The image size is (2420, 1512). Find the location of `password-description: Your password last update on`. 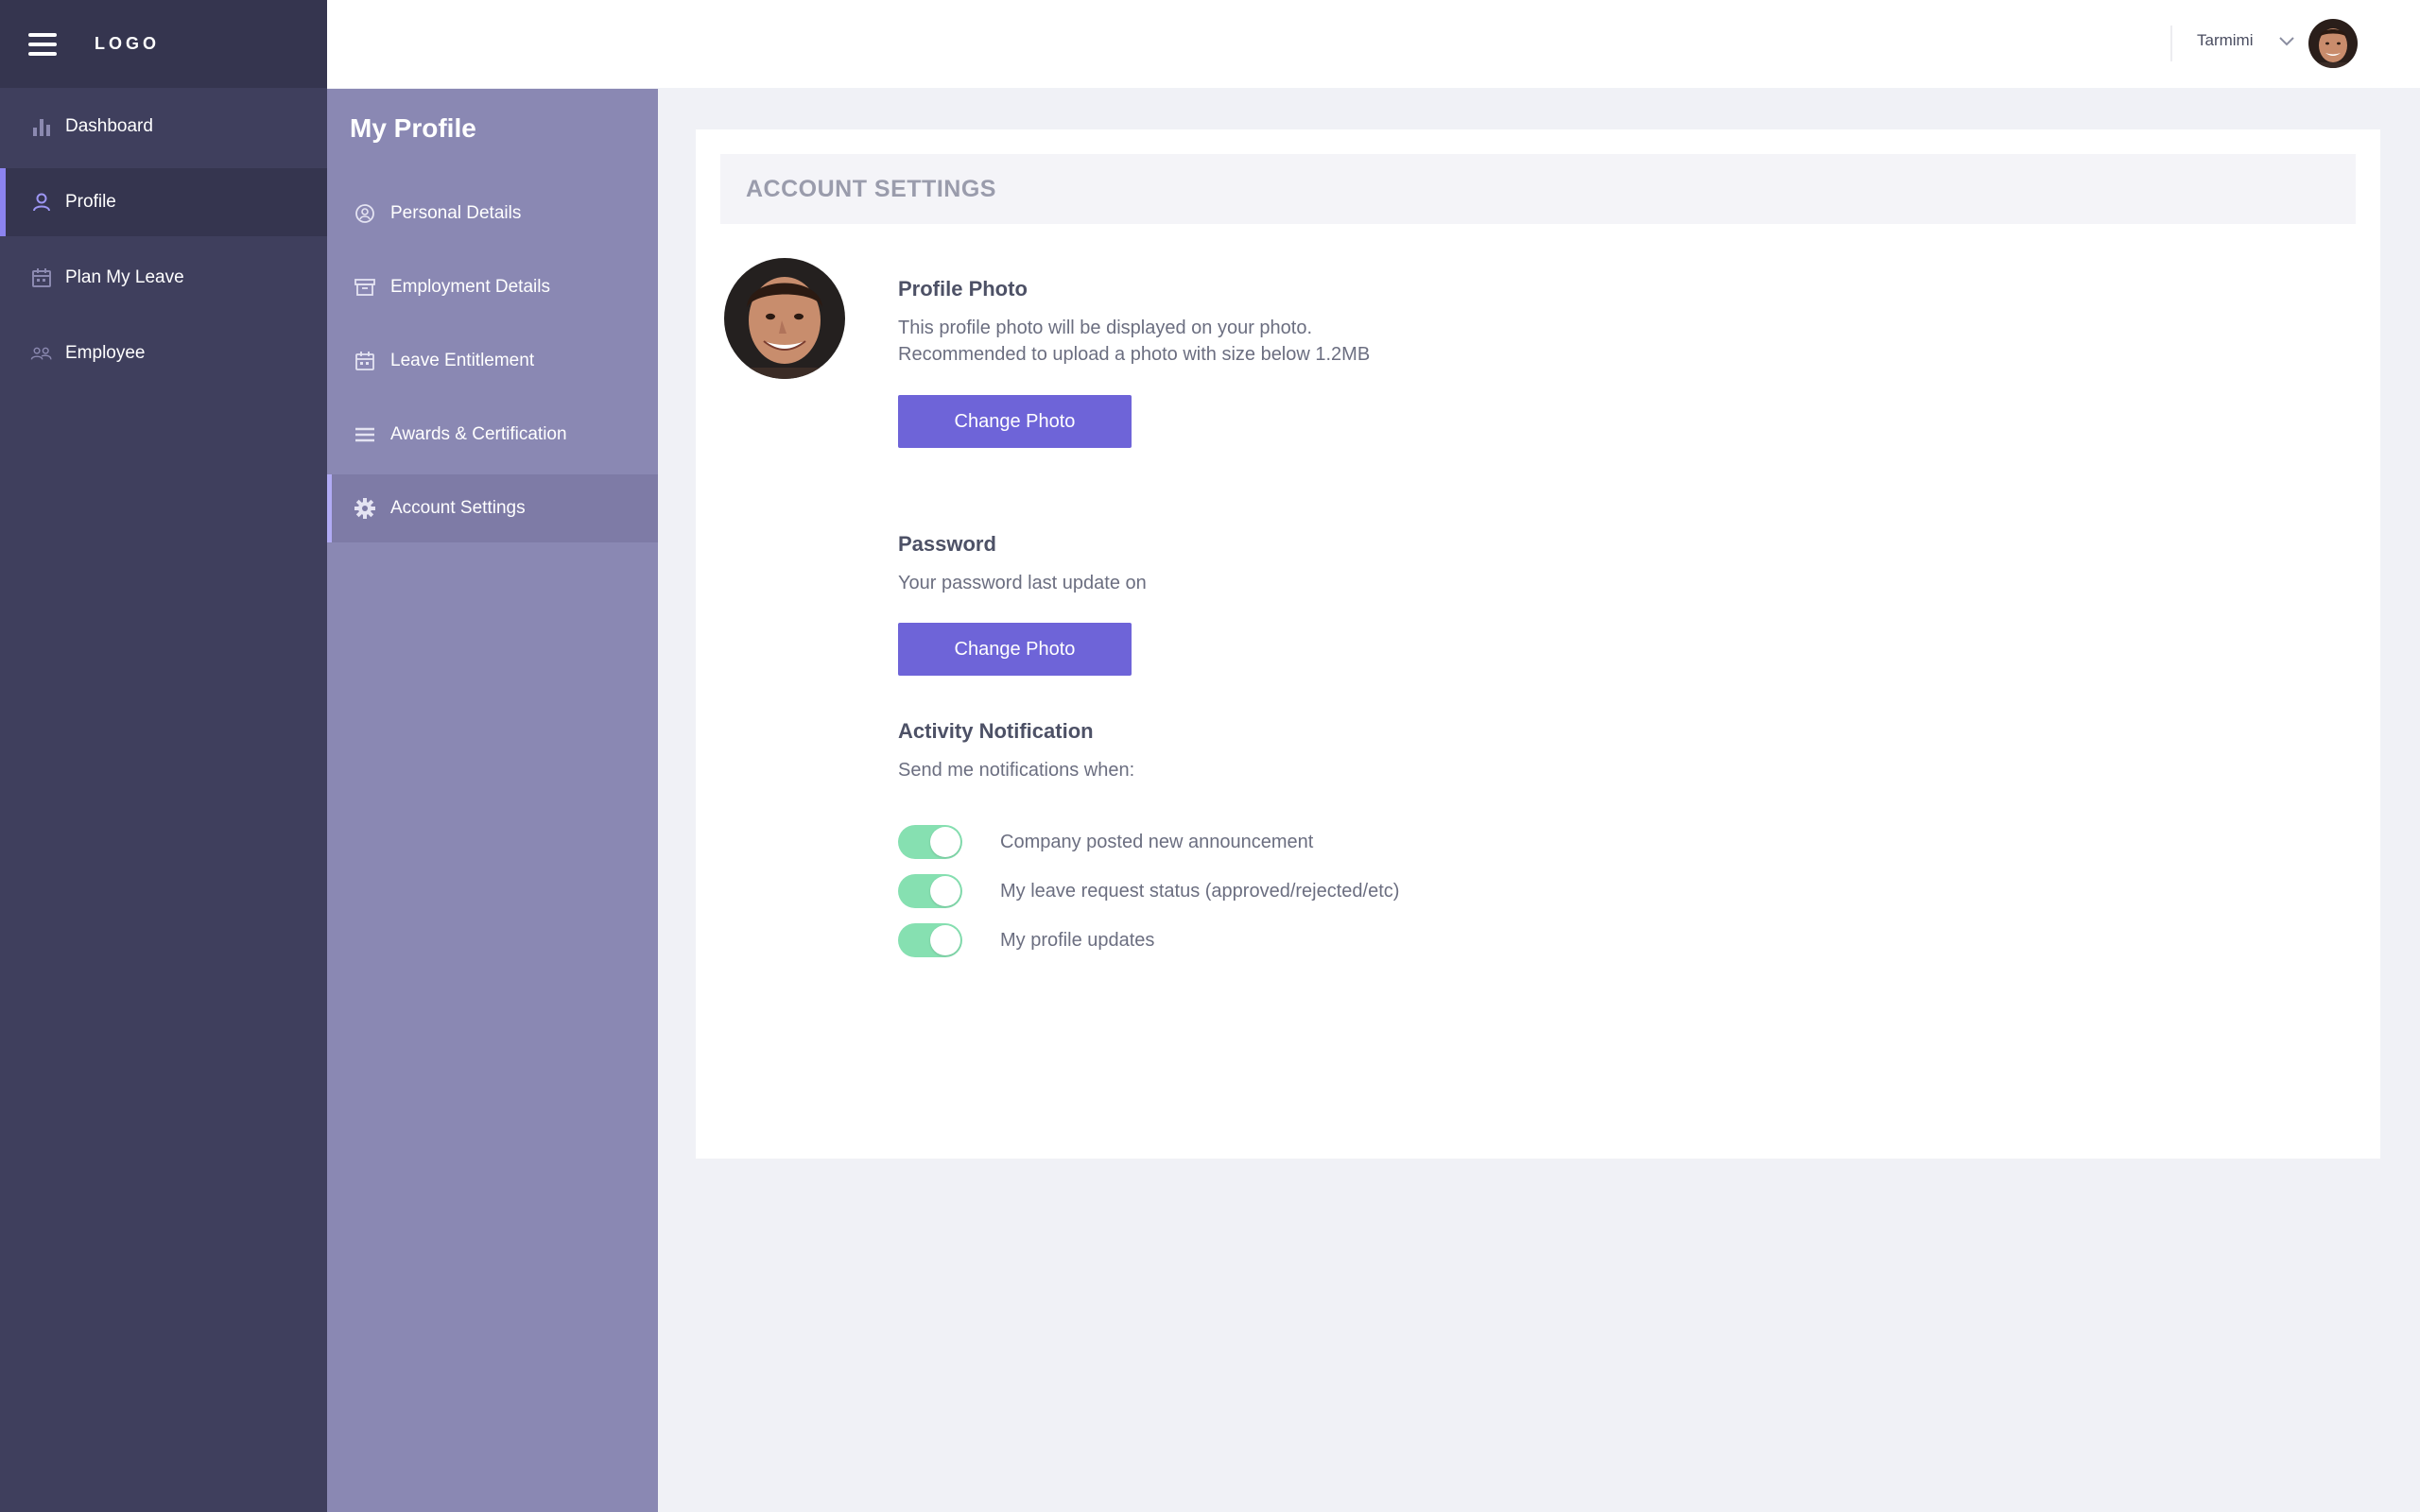

password-description: Your password last update on is located at coordinates (1022, 583).